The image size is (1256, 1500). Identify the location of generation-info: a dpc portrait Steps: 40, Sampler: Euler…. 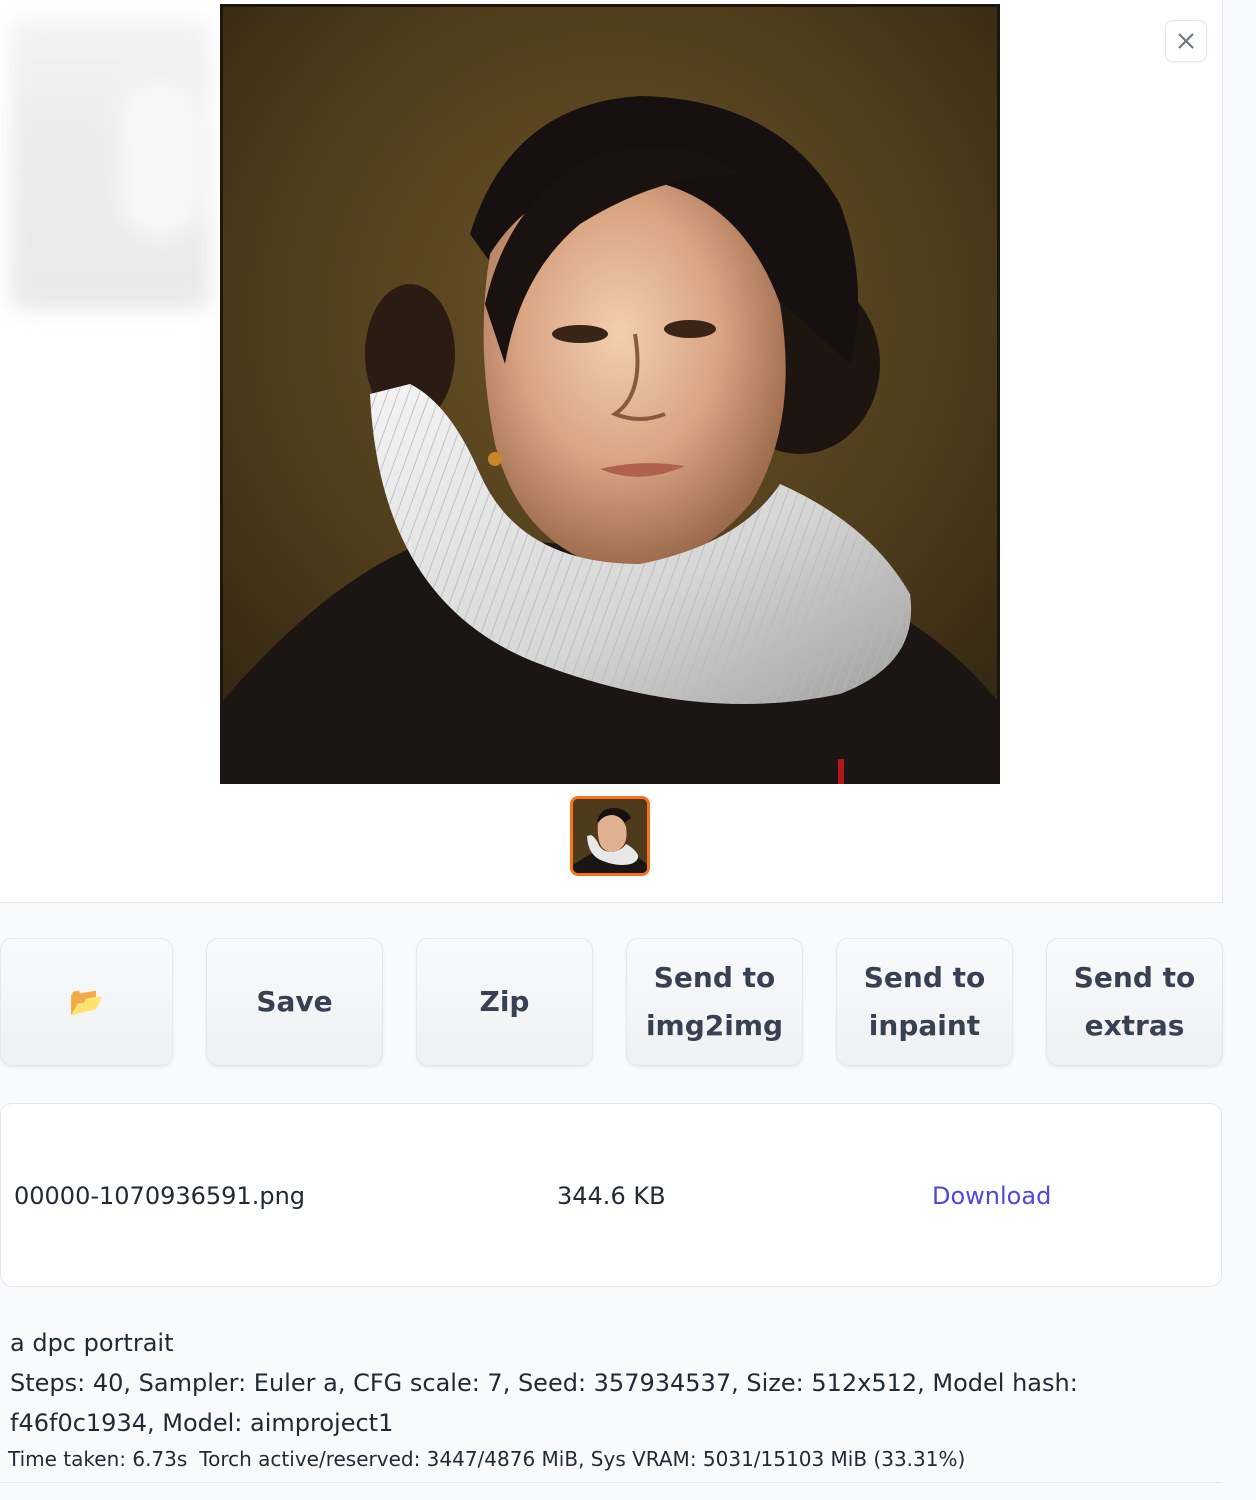
(610, 1383).